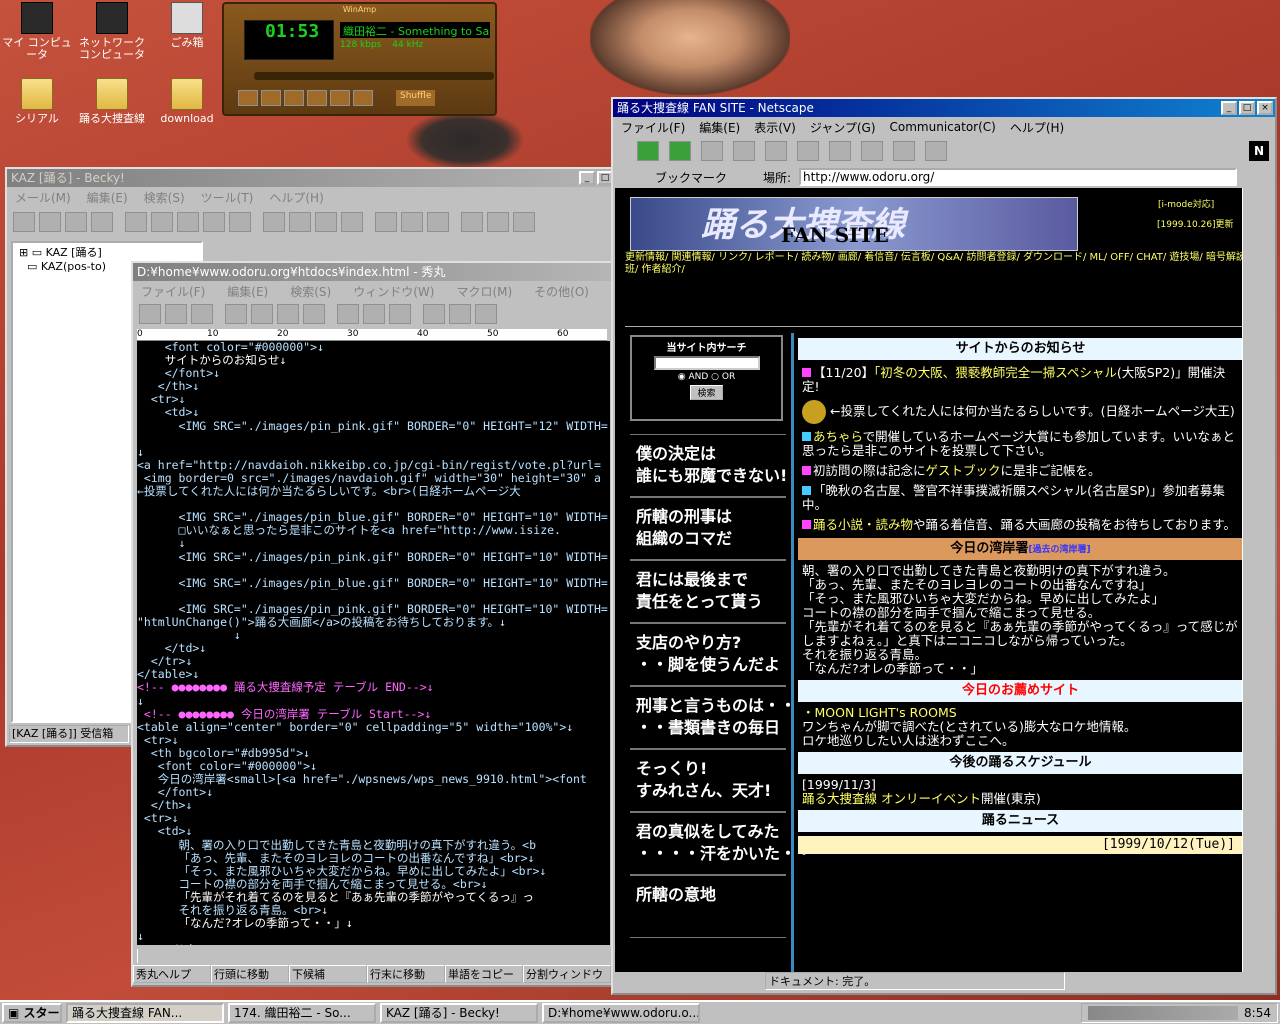  What do you see at coordinates (438, 222) in the screenshot?
I see `edit-icon` at bounding box center [438, 222].